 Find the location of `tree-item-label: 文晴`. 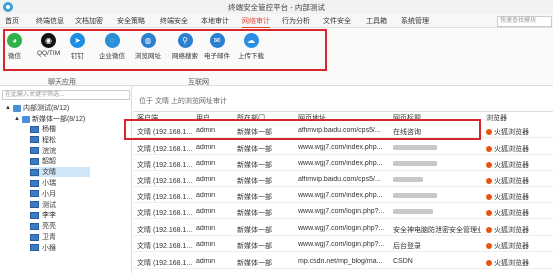

tree-item-label: 文晴 is located at coordinates (49, 173).